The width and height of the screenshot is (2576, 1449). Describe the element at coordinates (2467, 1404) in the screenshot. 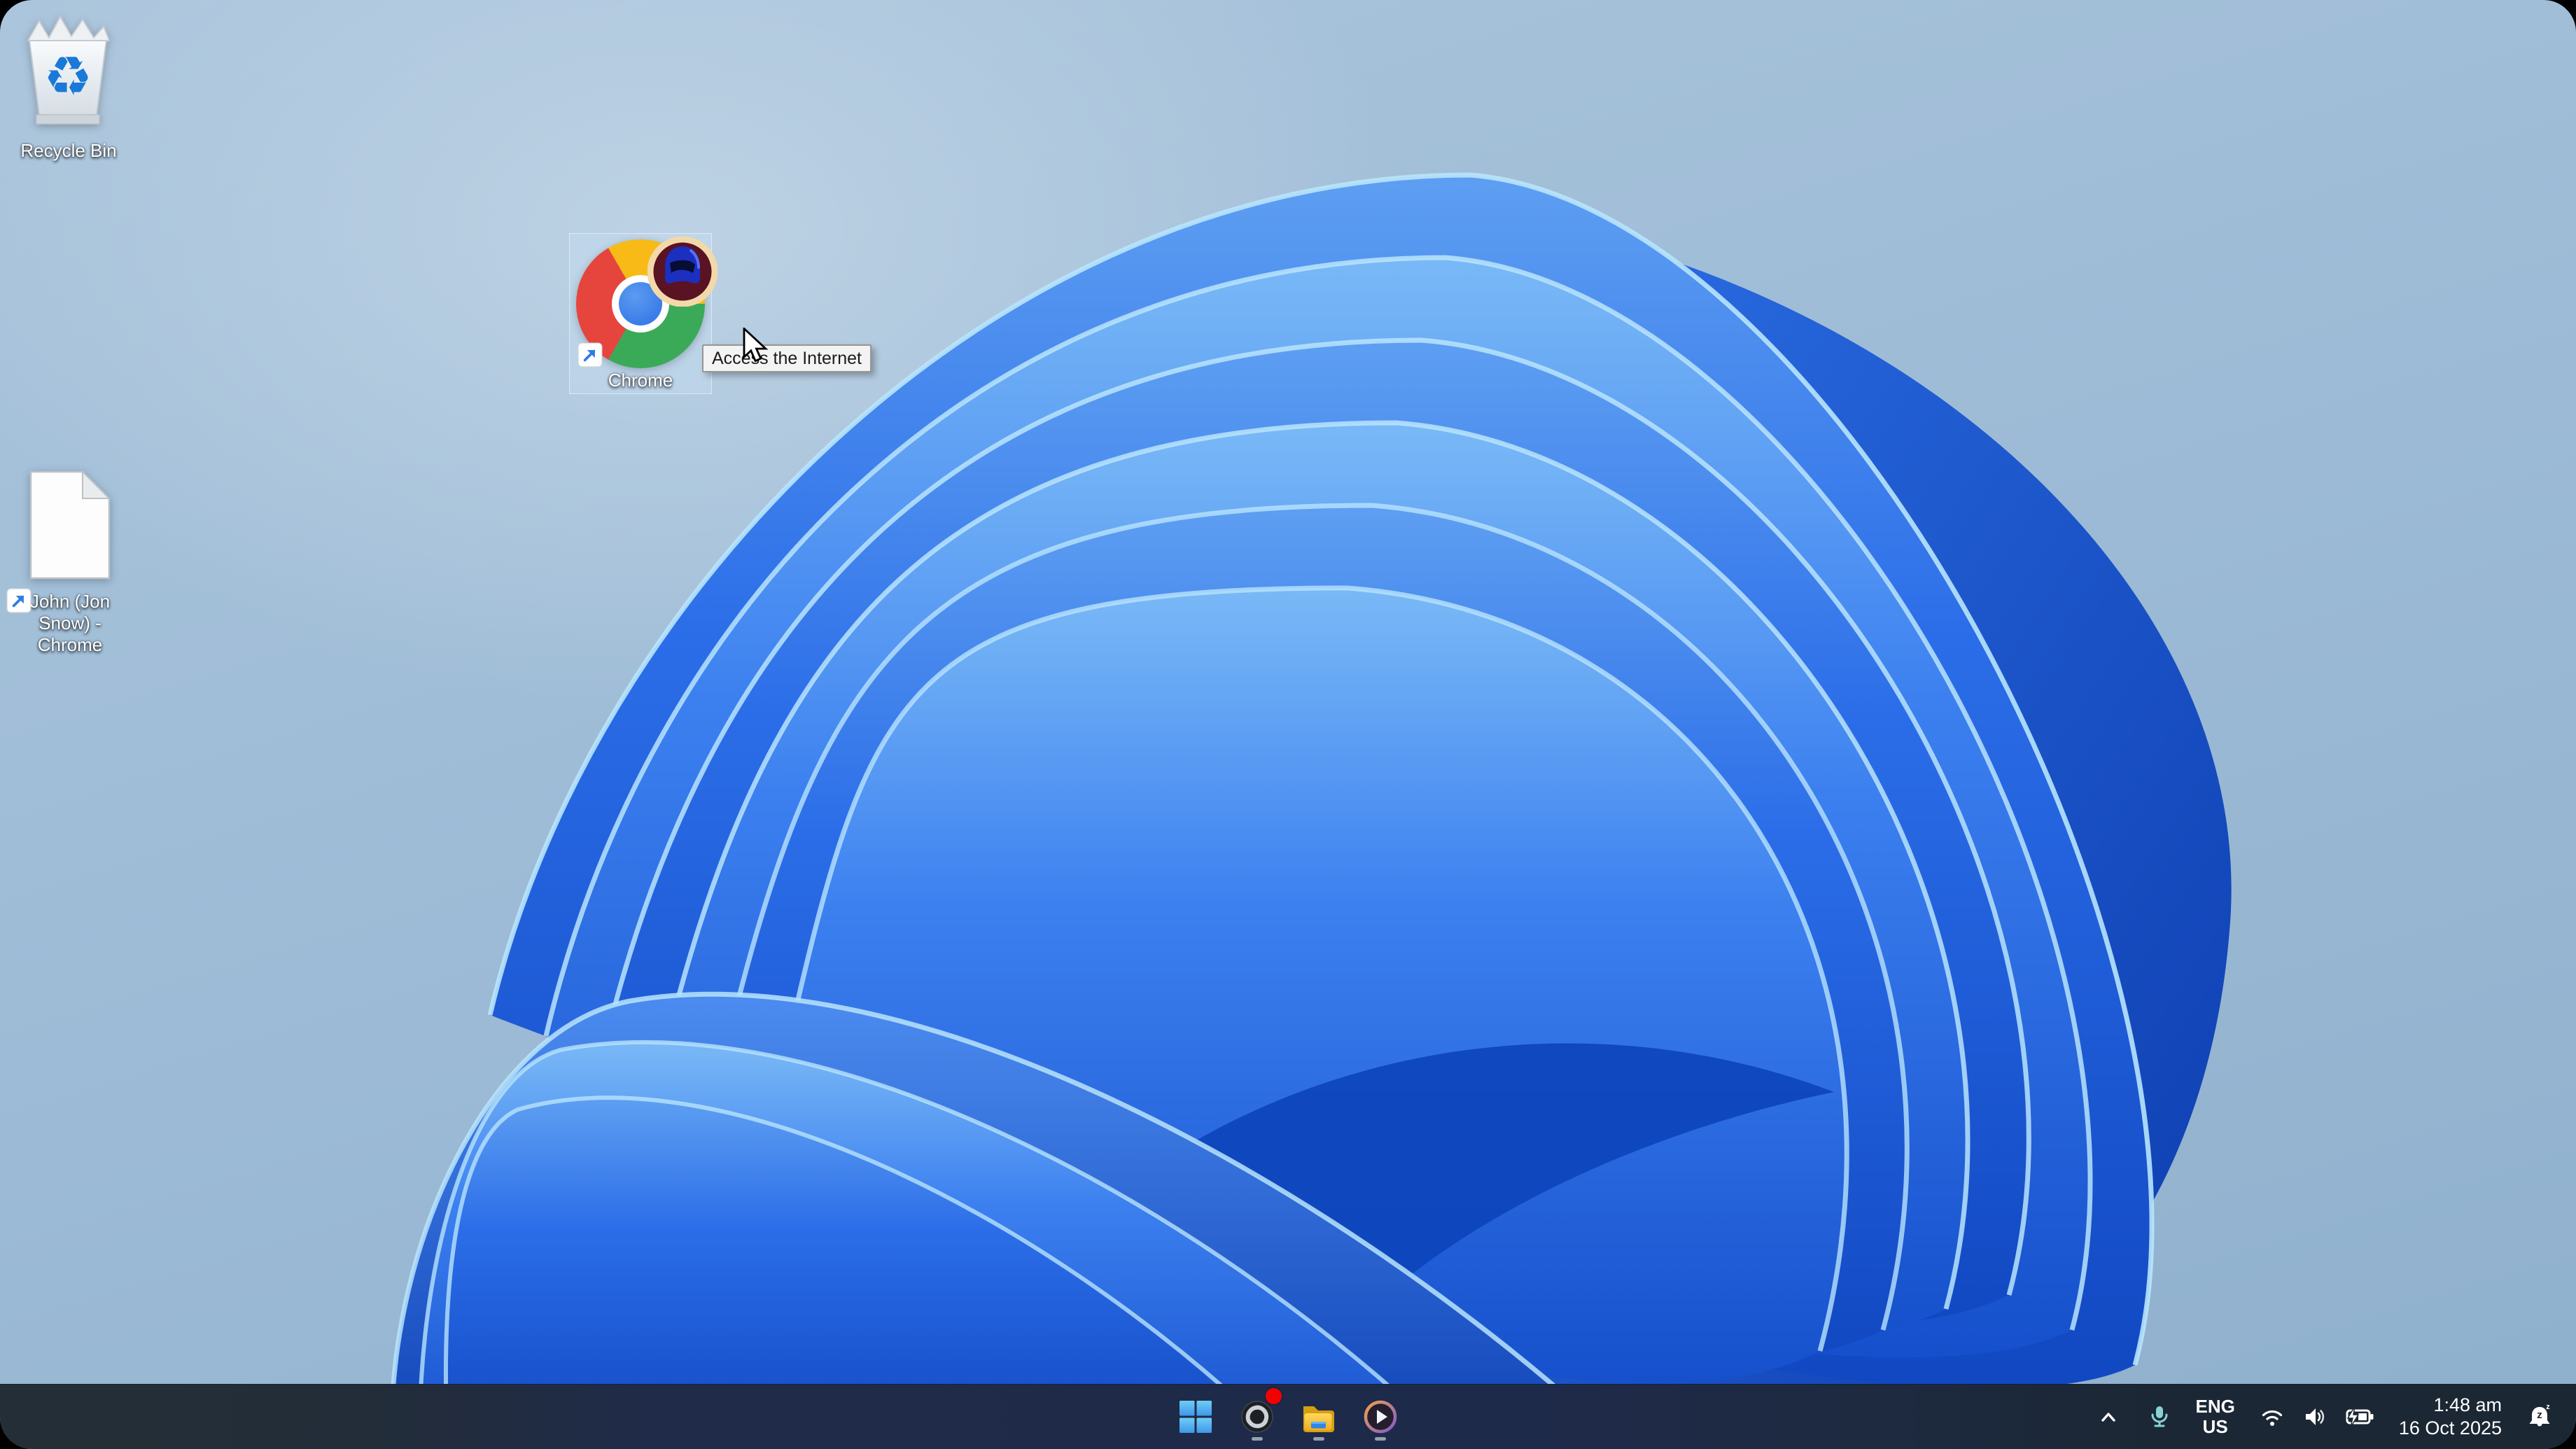

I see `clock-time: 1:48 am` at that location.